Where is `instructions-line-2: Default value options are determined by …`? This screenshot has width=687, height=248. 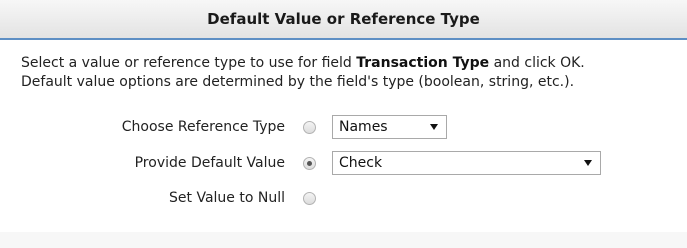
instructions-line-2: Default value options are determined by … is located at coordinates (298, 82).